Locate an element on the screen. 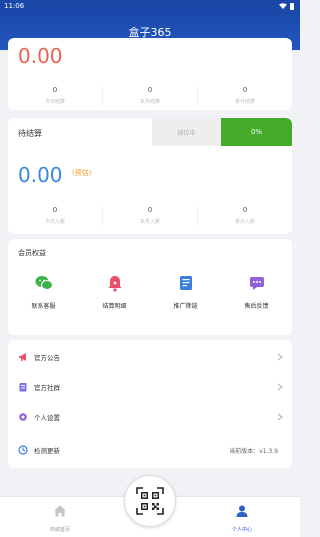  benefits-title: 会员权益 is located at coordinates (32, 253).